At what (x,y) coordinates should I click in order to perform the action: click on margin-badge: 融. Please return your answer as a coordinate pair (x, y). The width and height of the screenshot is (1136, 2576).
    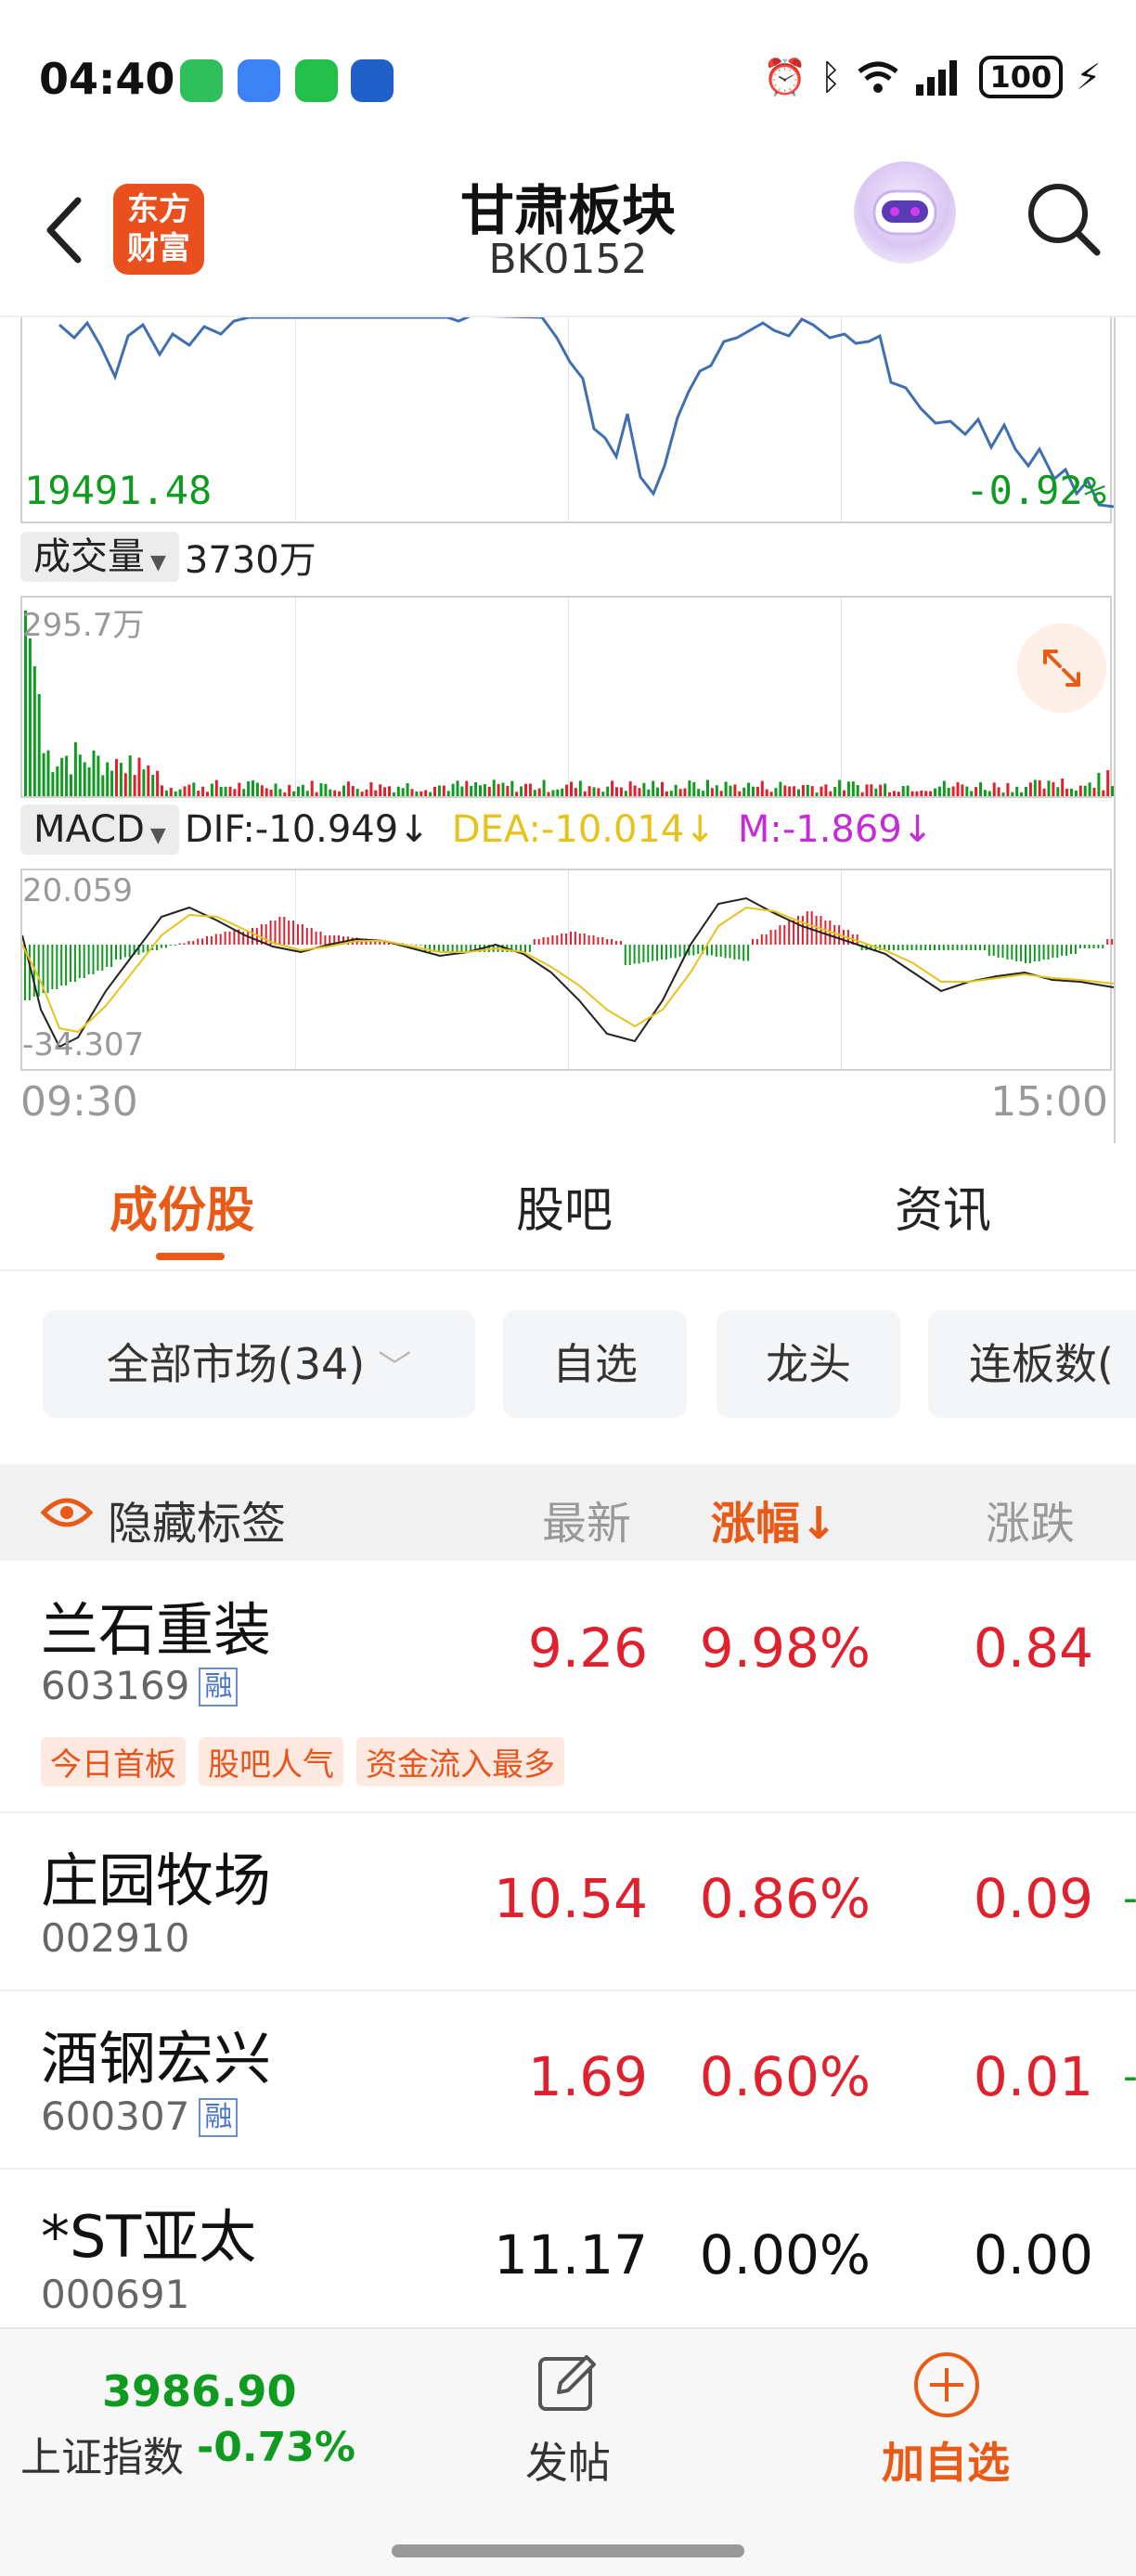
    Looking at the image, I should click on (219, 1687).